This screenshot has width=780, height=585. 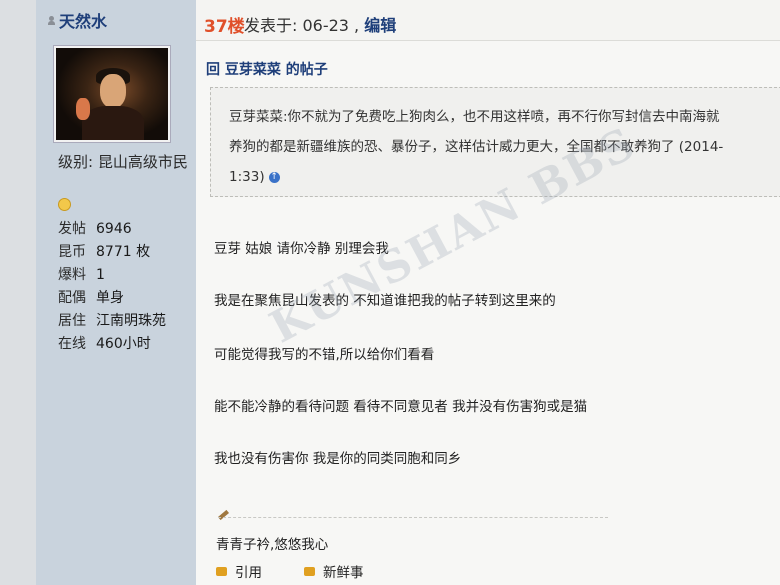 I want to click on screen-bezel, so click(x=18, y=292).